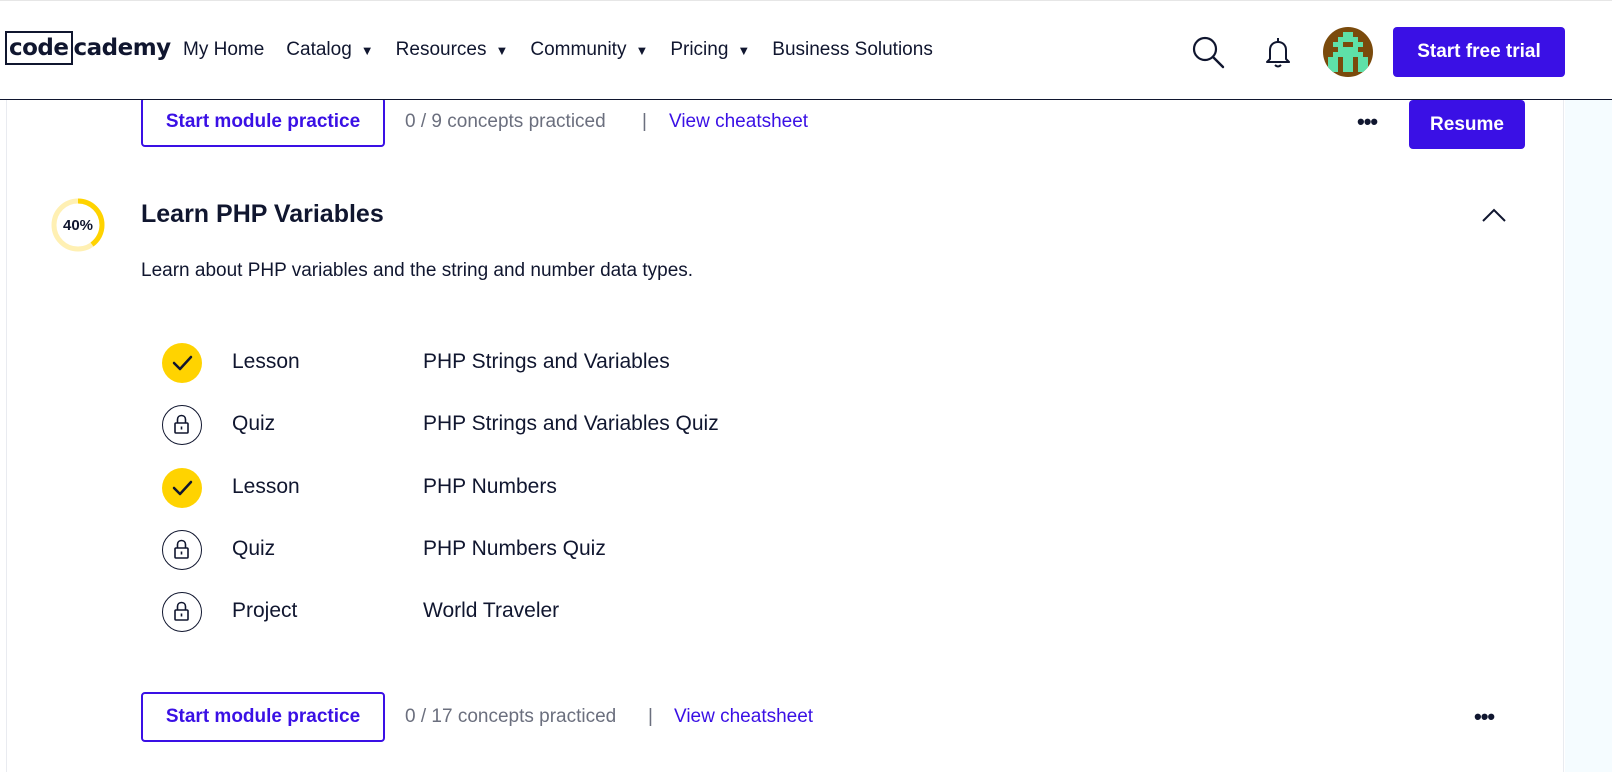 The width and height of the screenshot is (1612, 772). I want to click on concepts-practiced-text: 0 / 17 concepts practiced, so click(511, 716).